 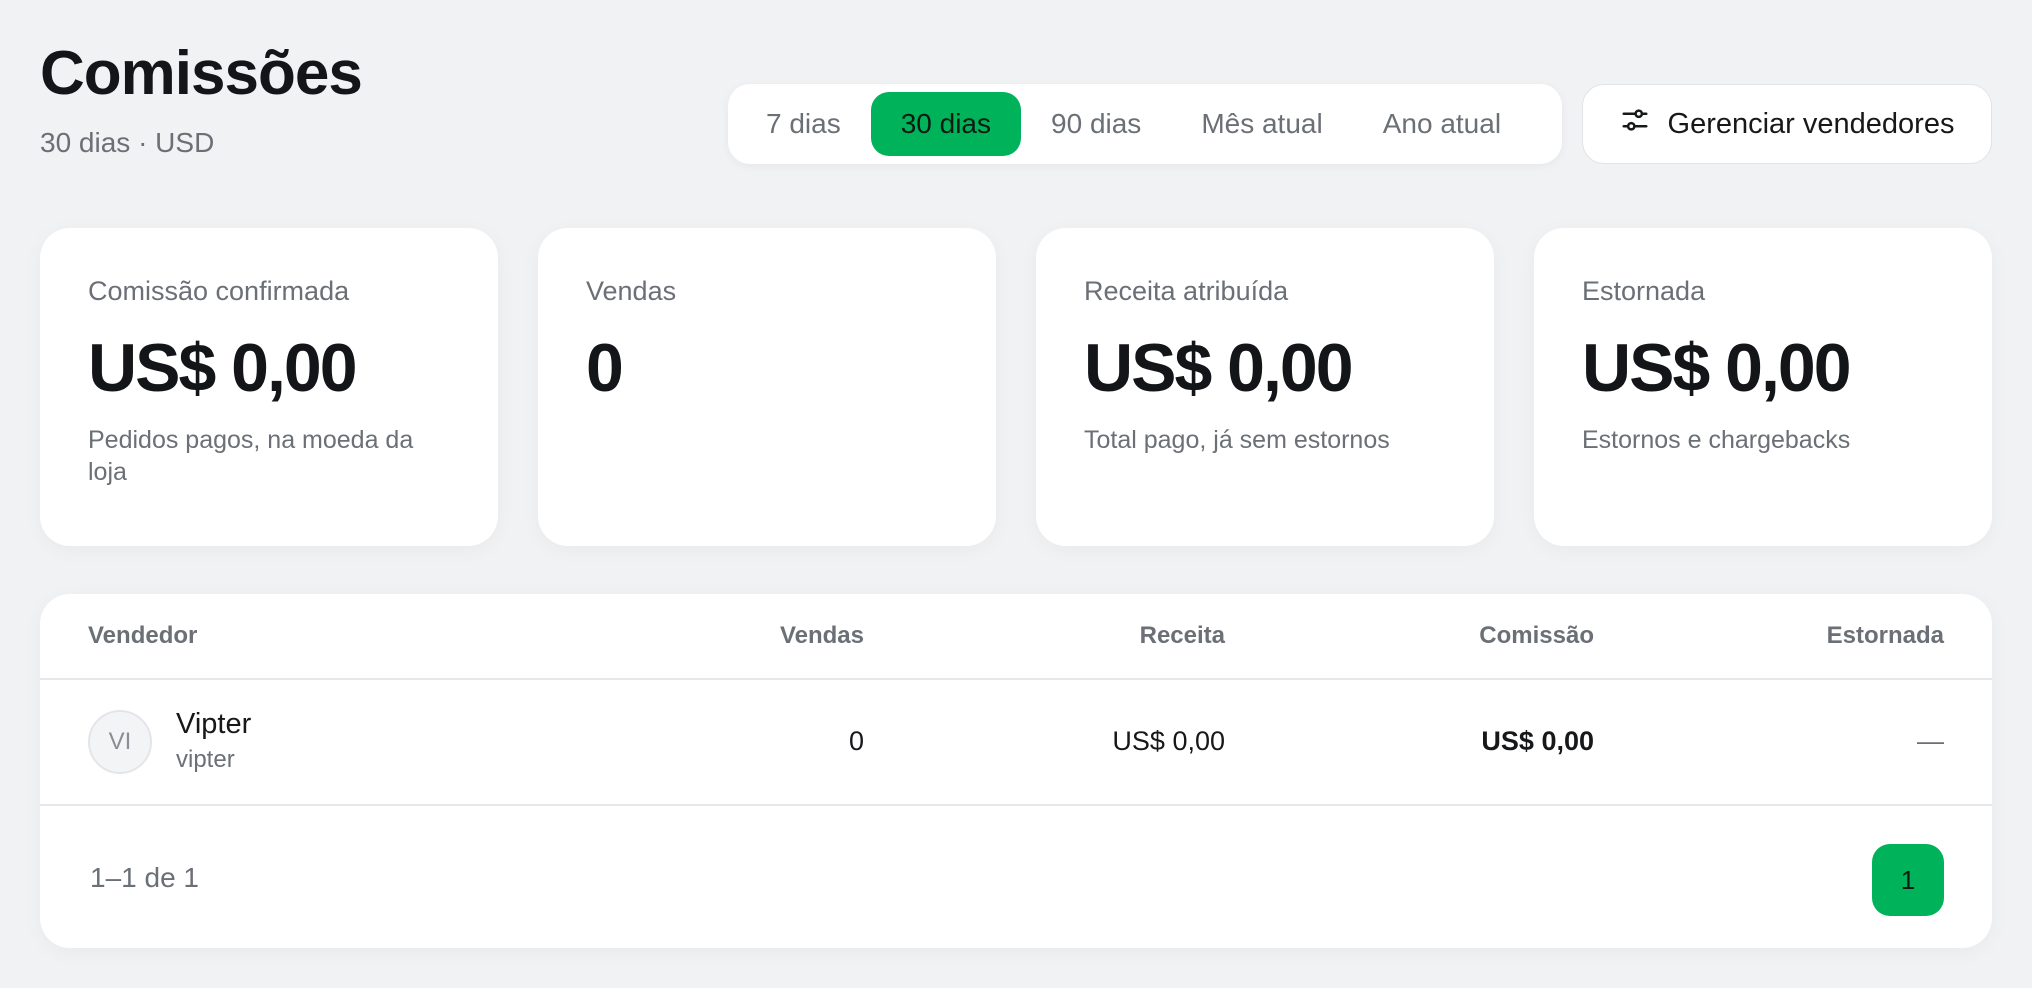 What do you see at coordinates (1442, 124) in the screenshot?
I see `range-current-year: Ano atual` at bounding box center [1442, 124].